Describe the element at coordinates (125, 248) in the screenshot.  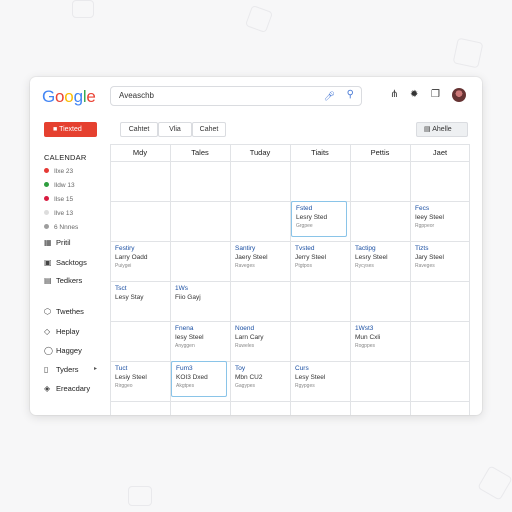
I see `event-title: Festiry` at that location.